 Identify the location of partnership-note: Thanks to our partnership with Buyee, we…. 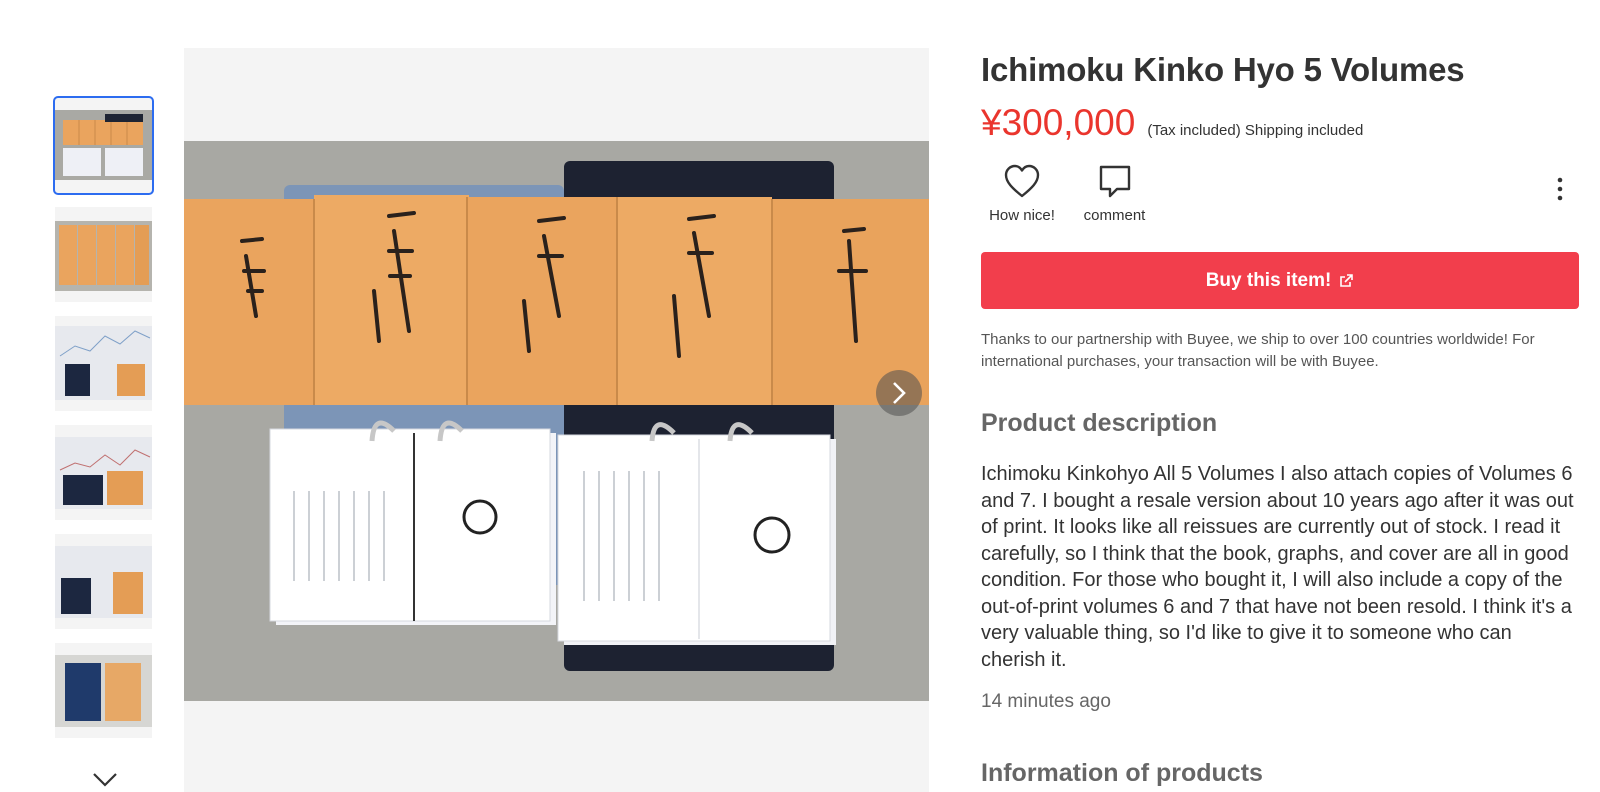
(1258, 350).